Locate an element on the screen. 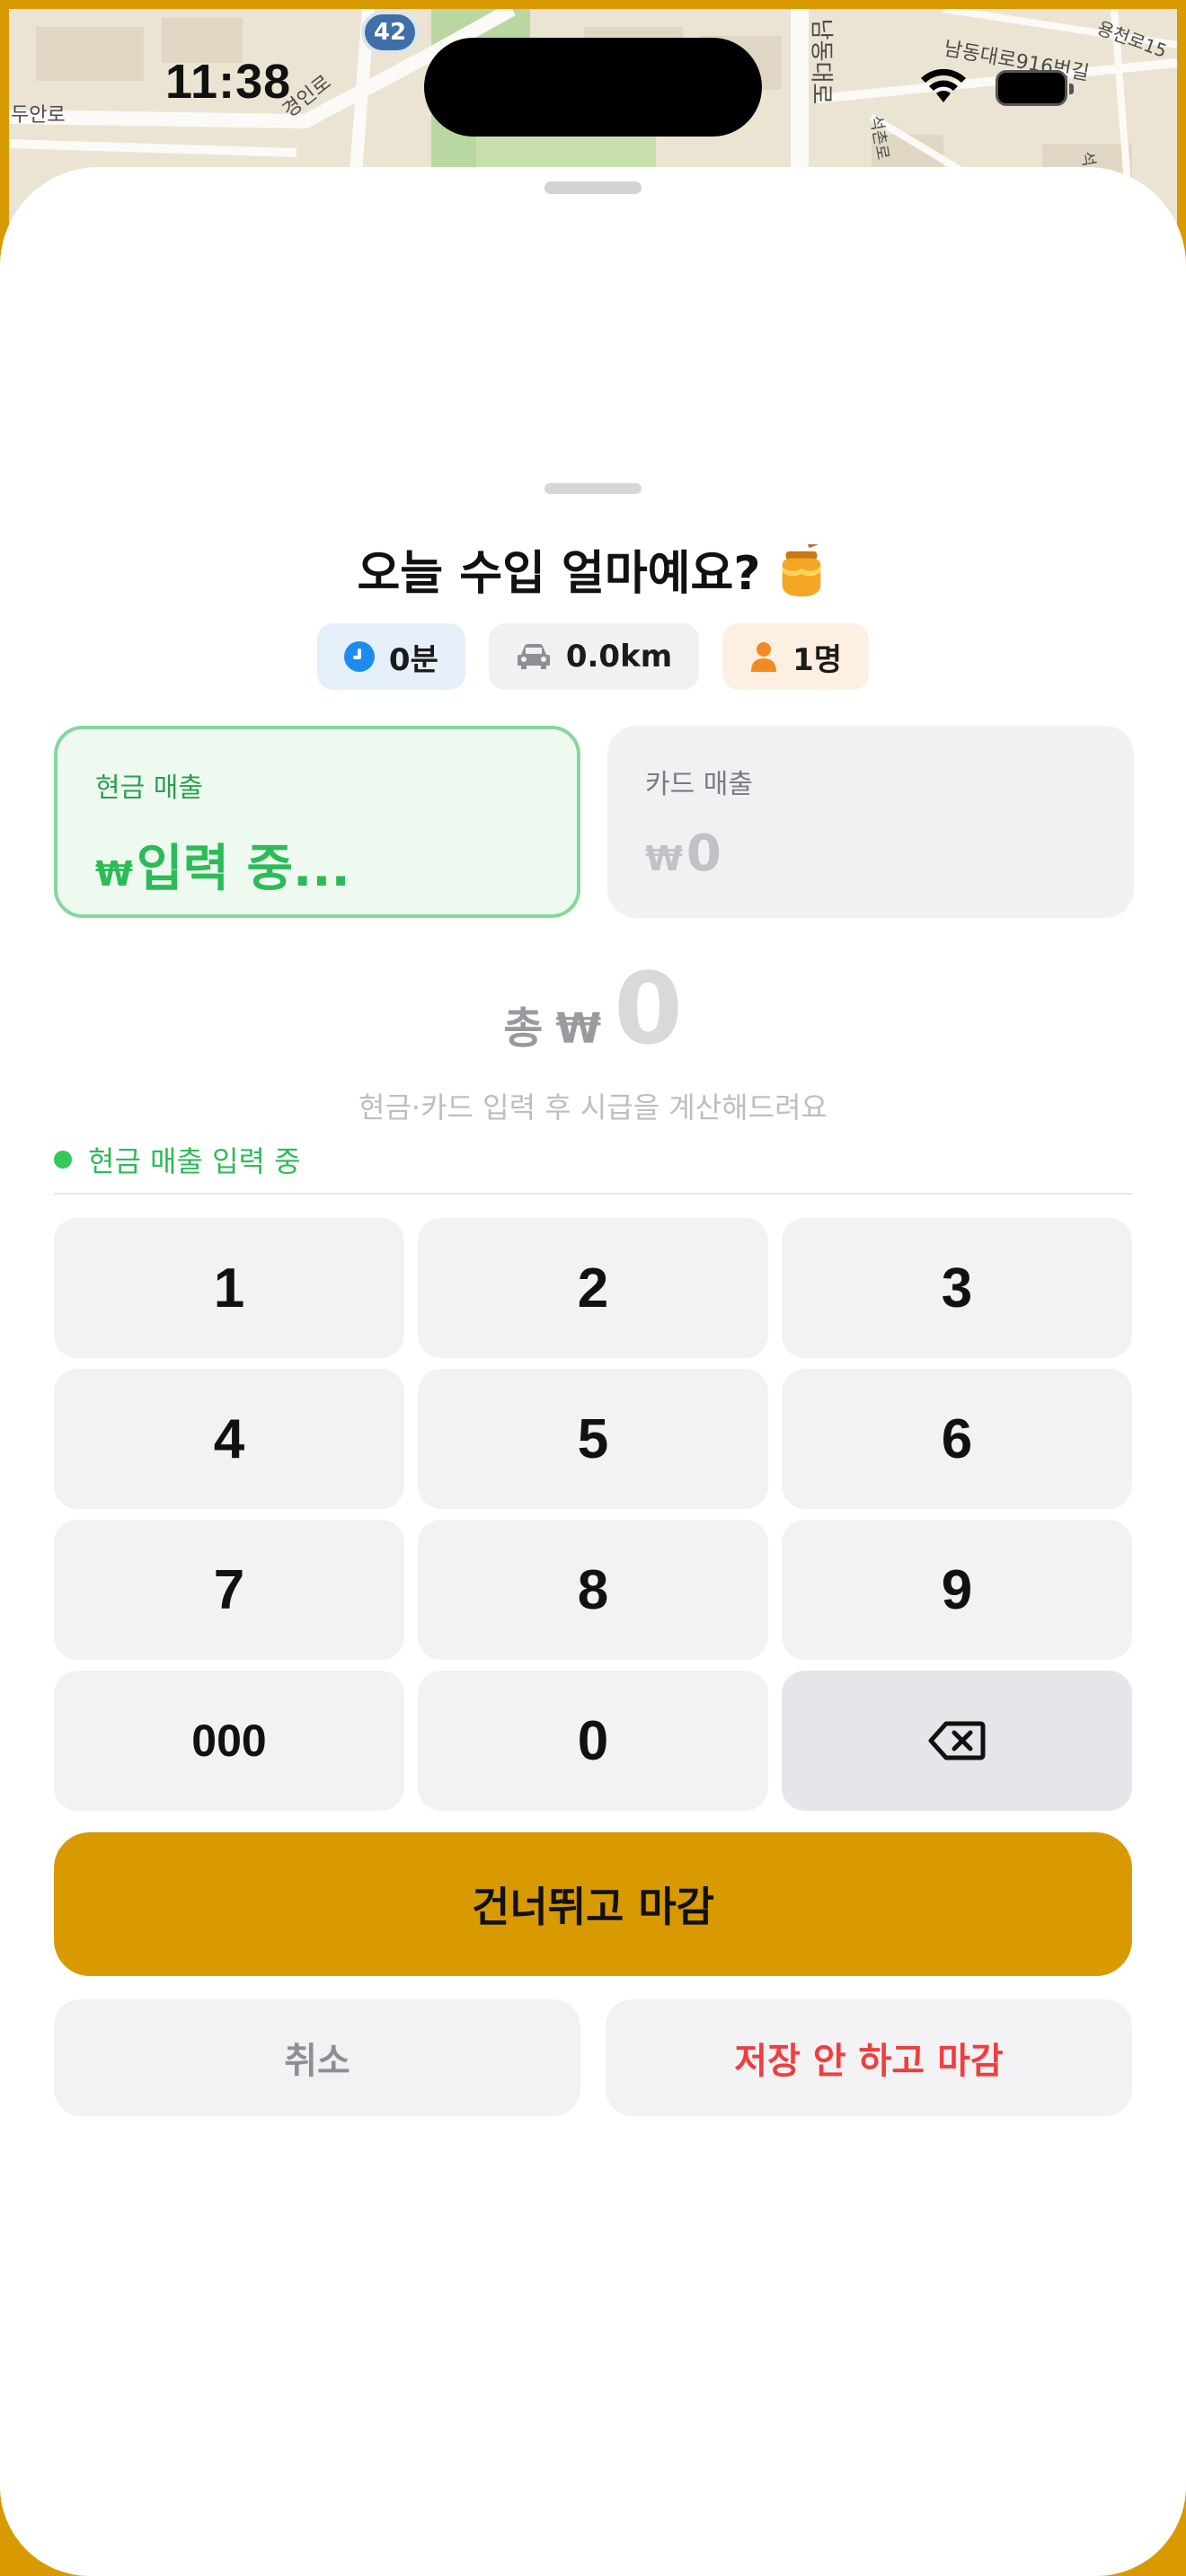 This screenshot has width=1186, height=2576. route-number-badge: 42 is located at coordinates (390, 32).